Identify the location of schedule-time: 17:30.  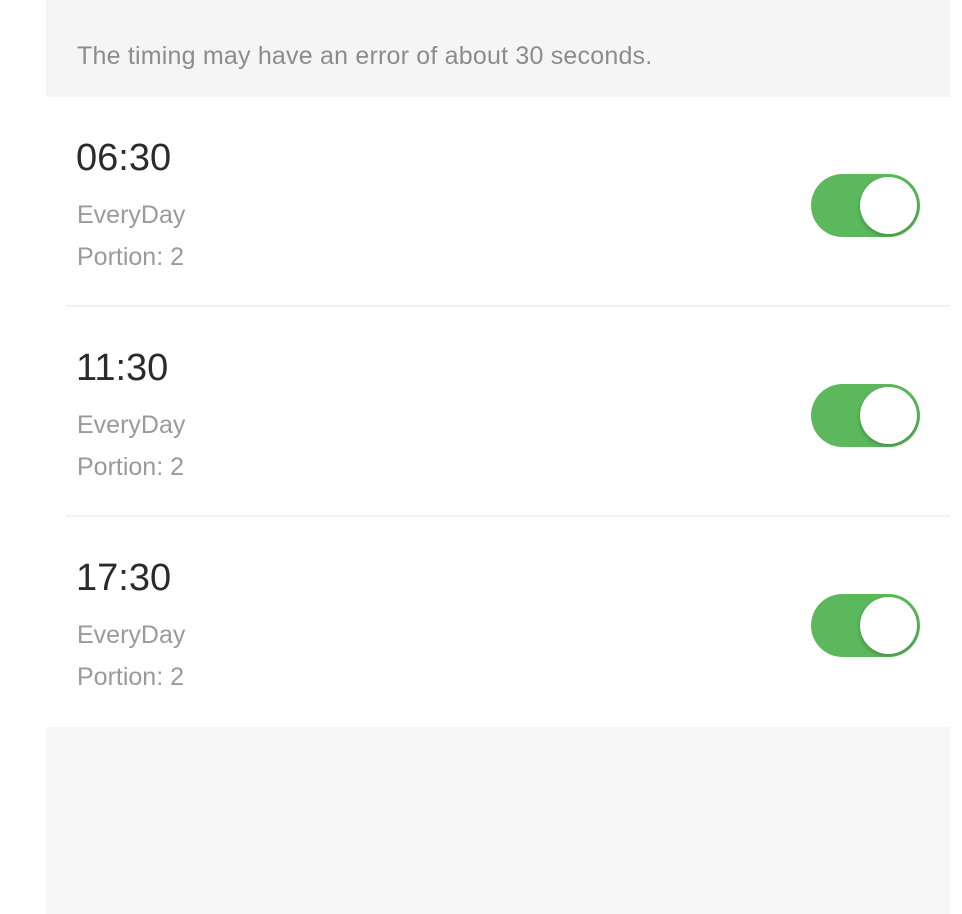
(124, 578).